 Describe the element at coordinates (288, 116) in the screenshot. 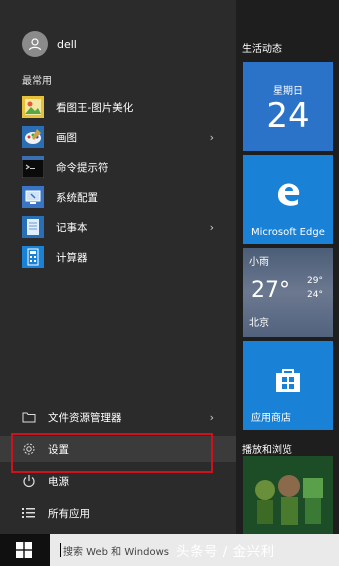

I see `calendar-date: 24` at that location.